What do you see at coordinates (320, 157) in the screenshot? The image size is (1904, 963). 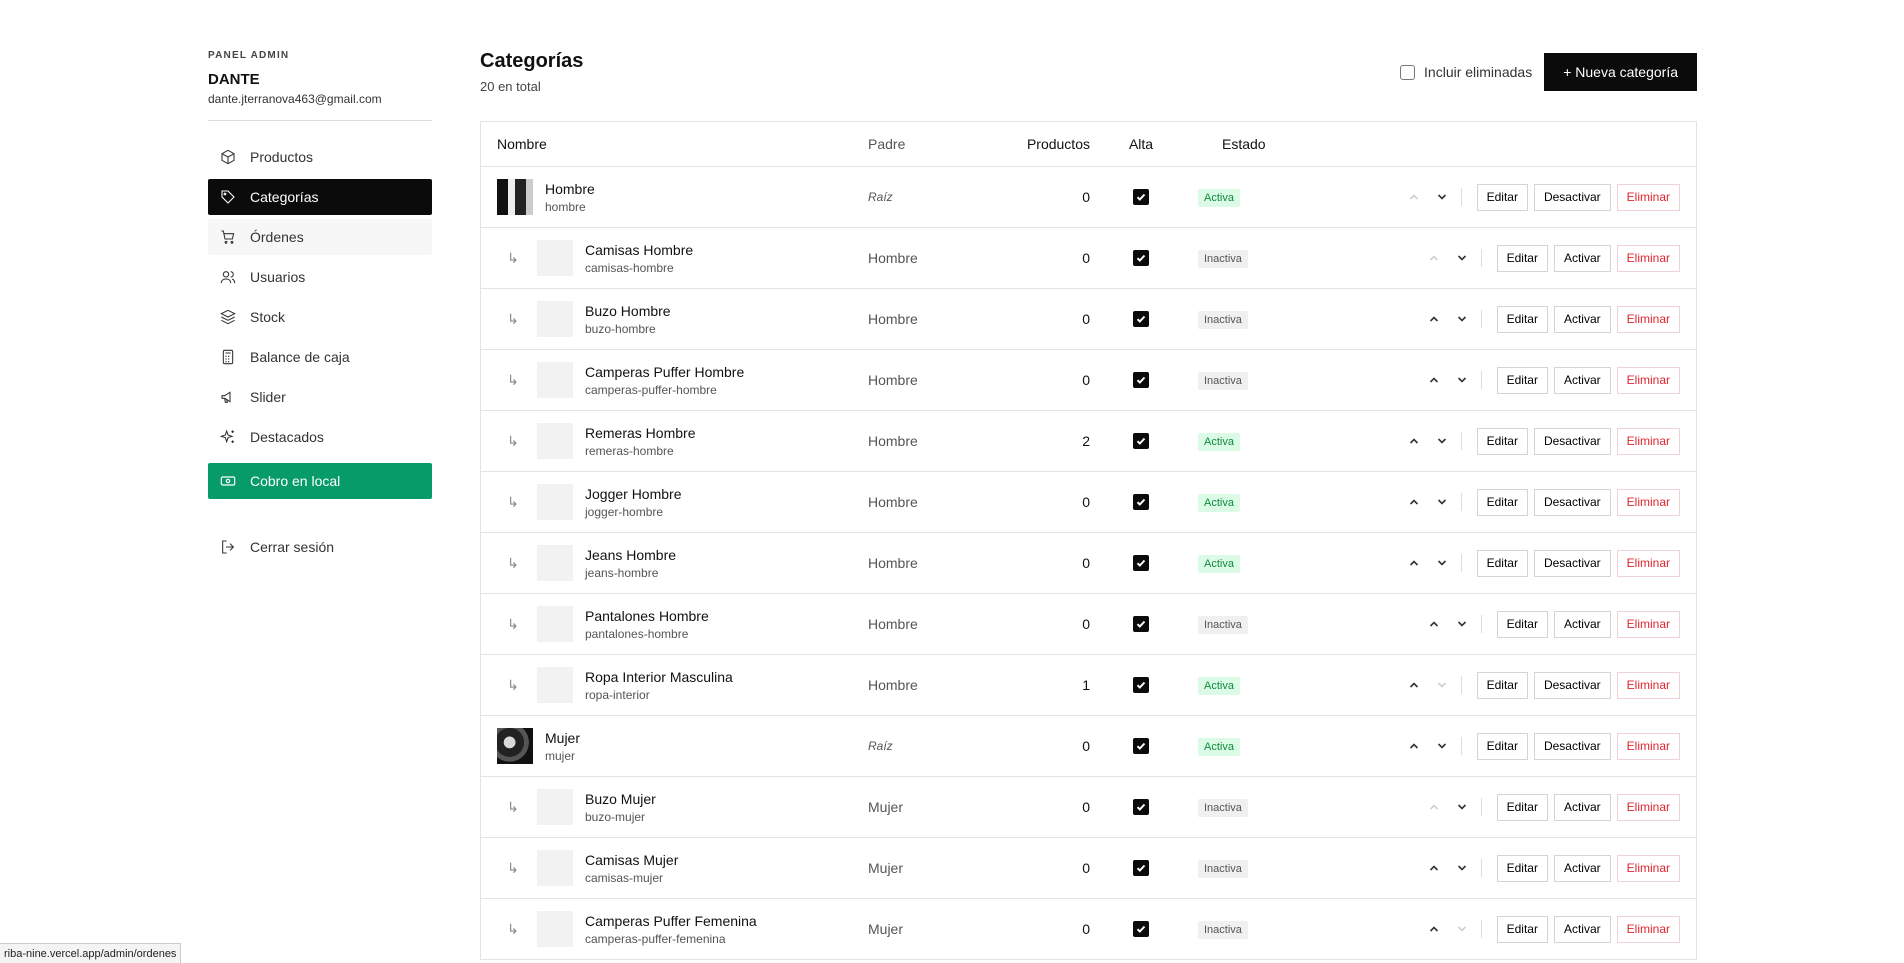 I see `sidebar-item-productos: Productos` at bounding box center [320, 157].